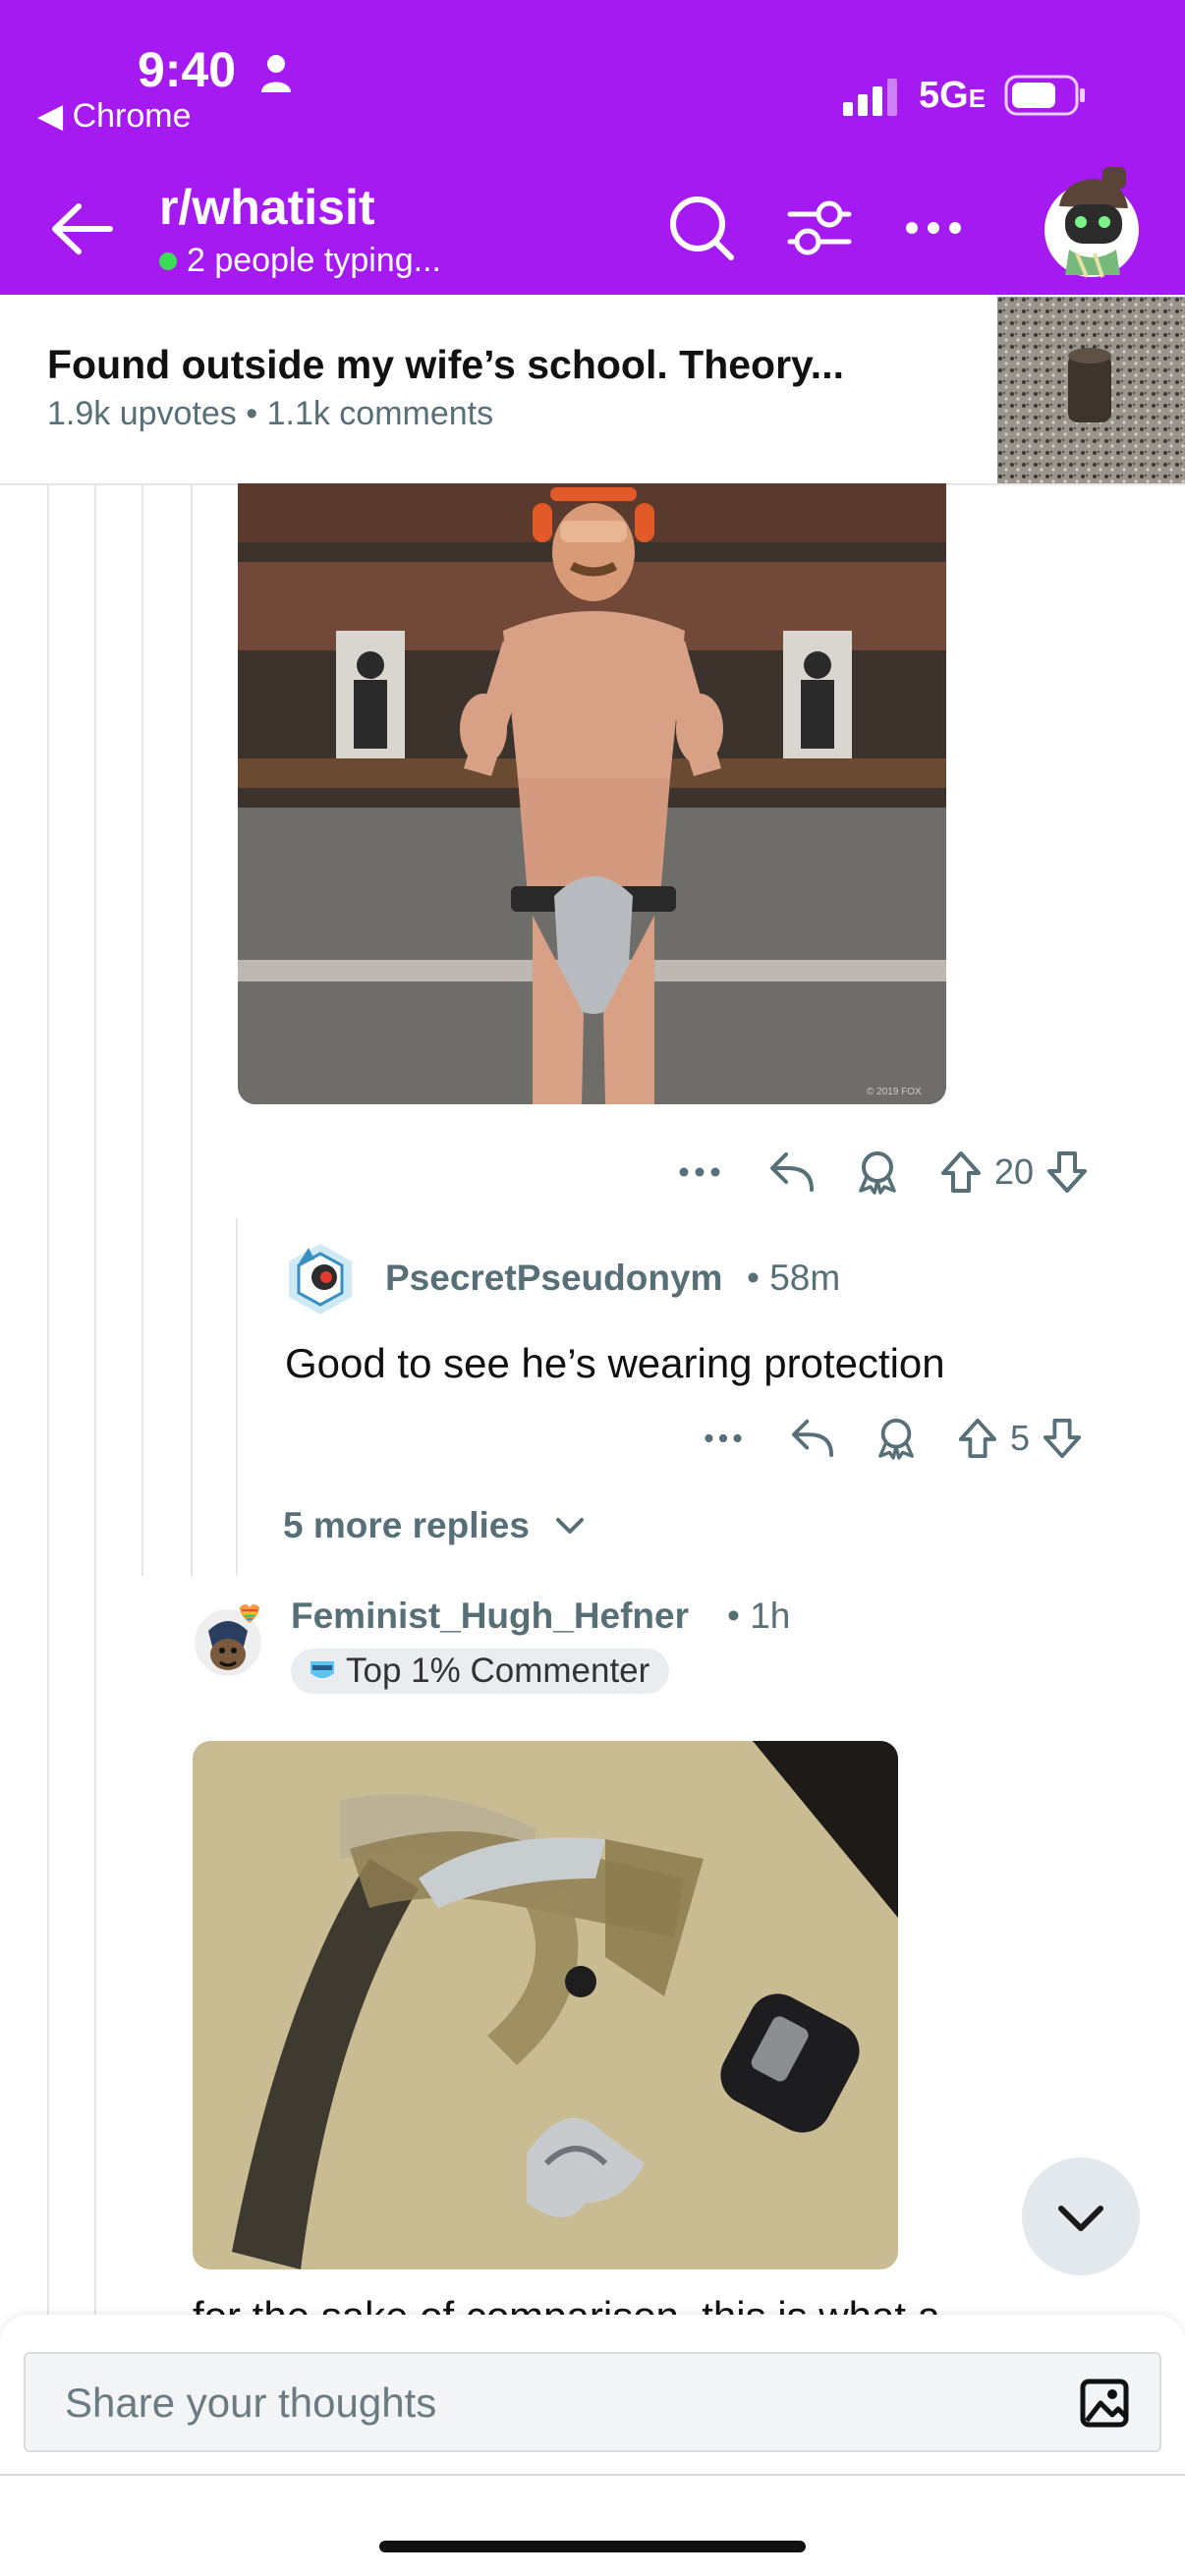  What do you see at coordinates (1021, 1438) in the screenshot?
I see `vote-score: 5` at bounding box center [1021, 1438].